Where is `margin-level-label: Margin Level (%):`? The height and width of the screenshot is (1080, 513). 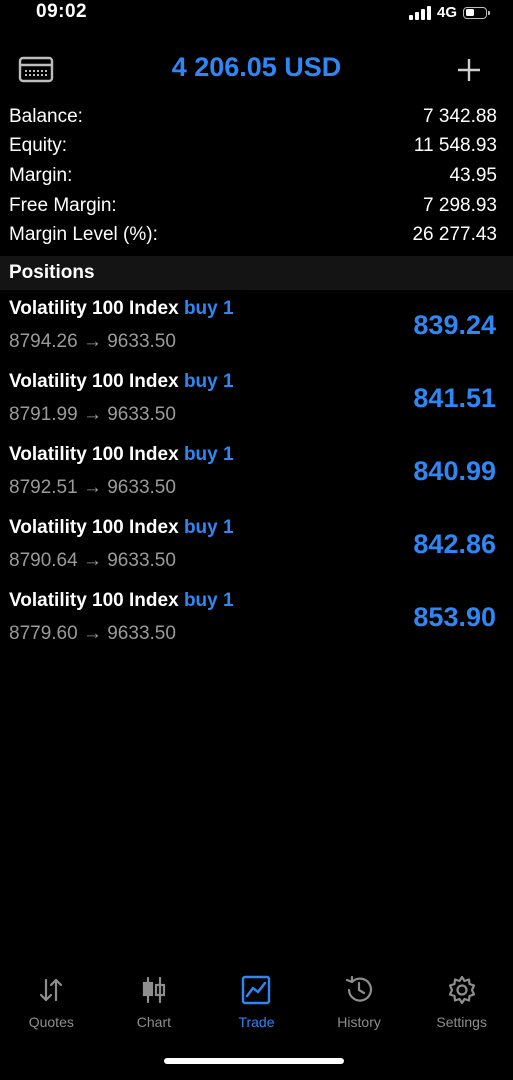 margin-level-label: Margin Level (%): is located at coordinates (83, 235).